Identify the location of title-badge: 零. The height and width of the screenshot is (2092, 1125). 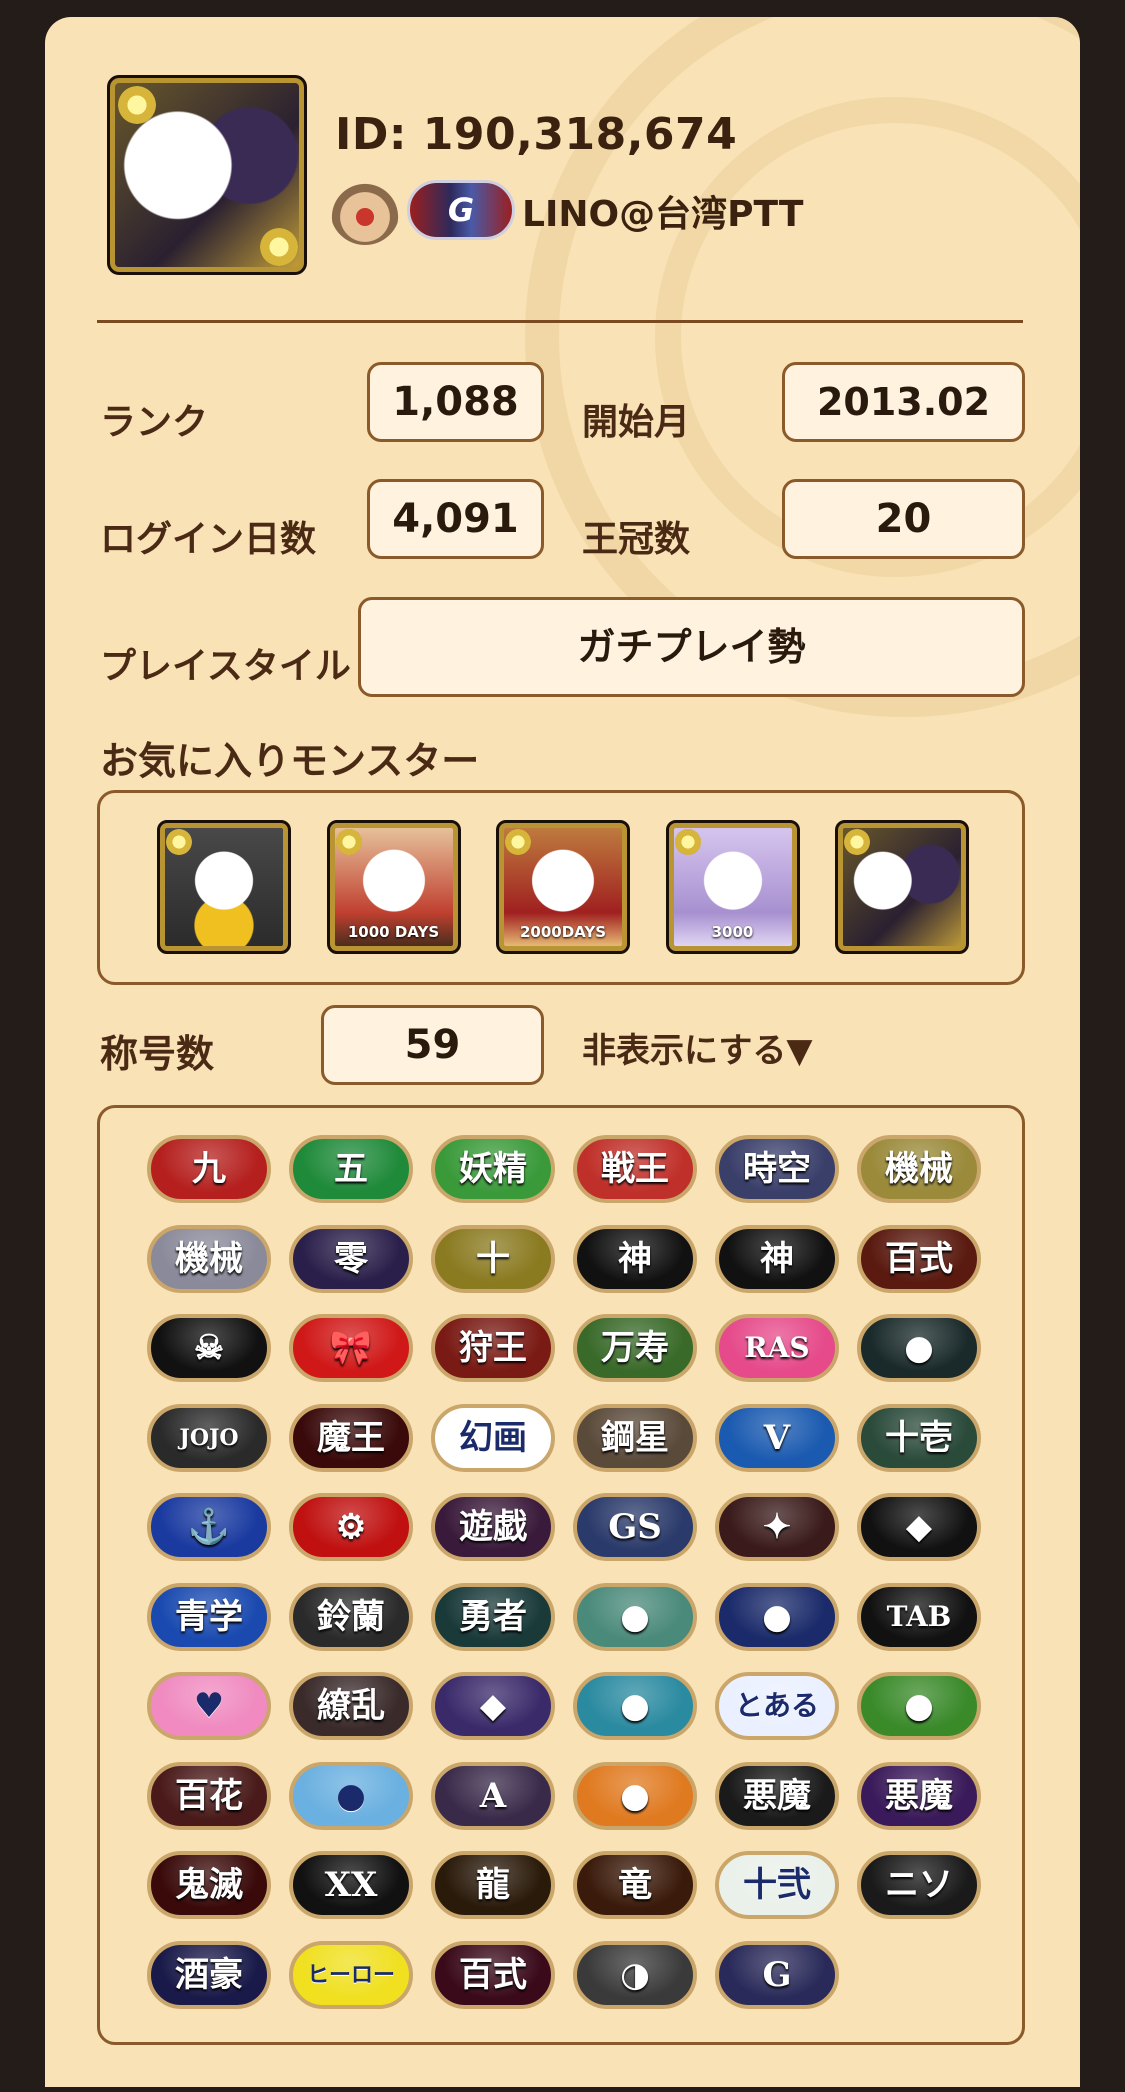
(351, 1258).